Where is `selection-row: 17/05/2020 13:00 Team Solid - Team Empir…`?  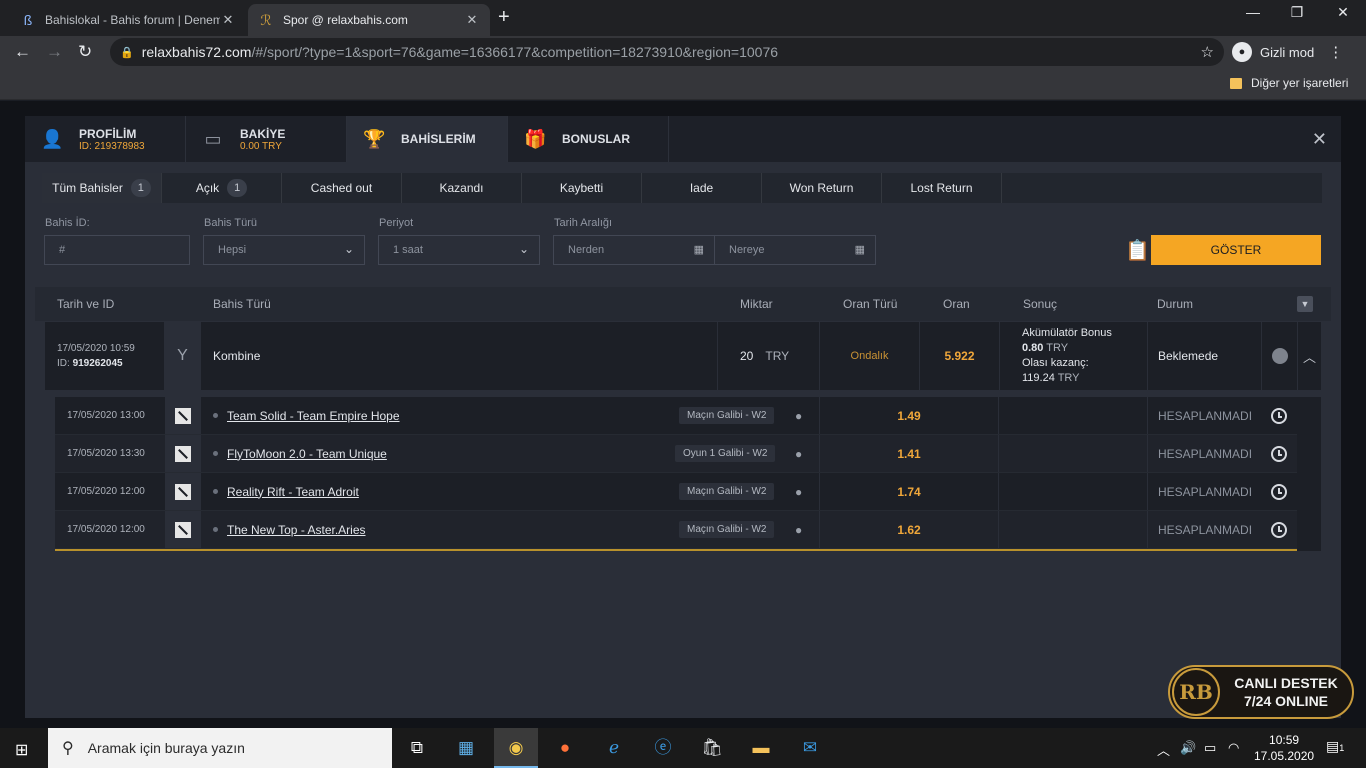 selection-row: 17/05/2020 13:00 Team Solid - Team Empir… is located at coordinates (676, 416).